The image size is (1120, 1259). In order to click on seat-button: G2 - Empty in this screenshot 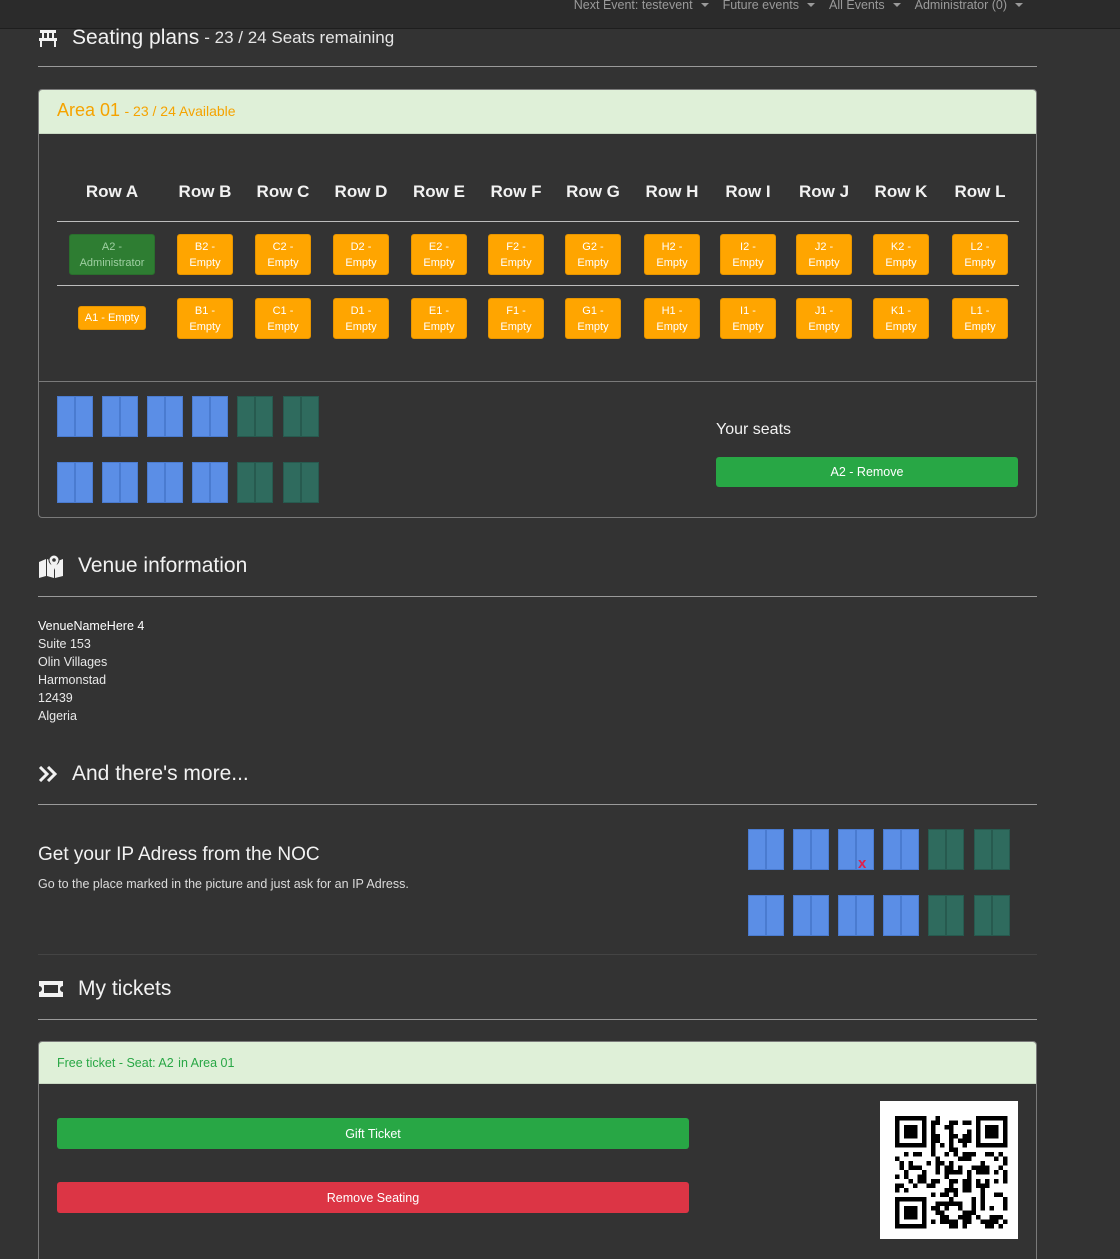, I will do `click(593, 254)`.